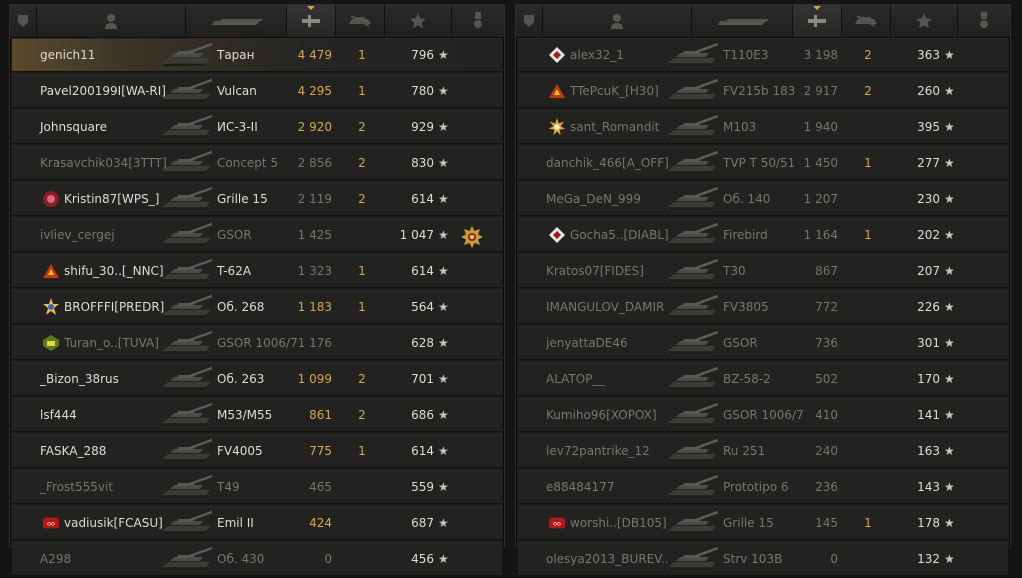 The image size is (1022, 578). I want to click on damage-value: 1 425, so click(314, 235).